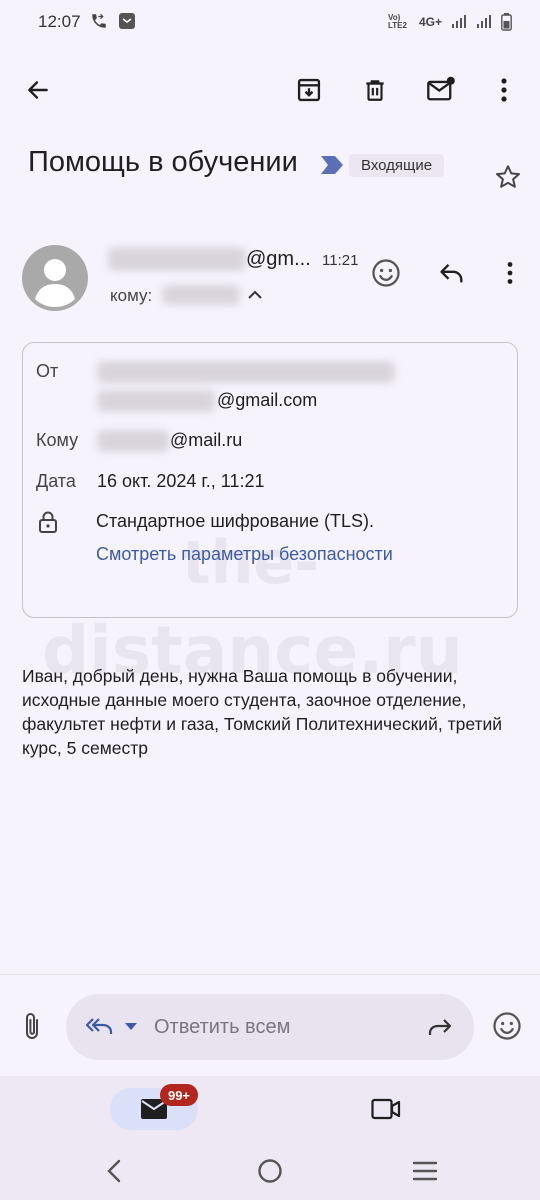  What do you see at coordinates (156, 401) in the screenshot?
I see `from-email-redacted` at bounding box center [156, 401].